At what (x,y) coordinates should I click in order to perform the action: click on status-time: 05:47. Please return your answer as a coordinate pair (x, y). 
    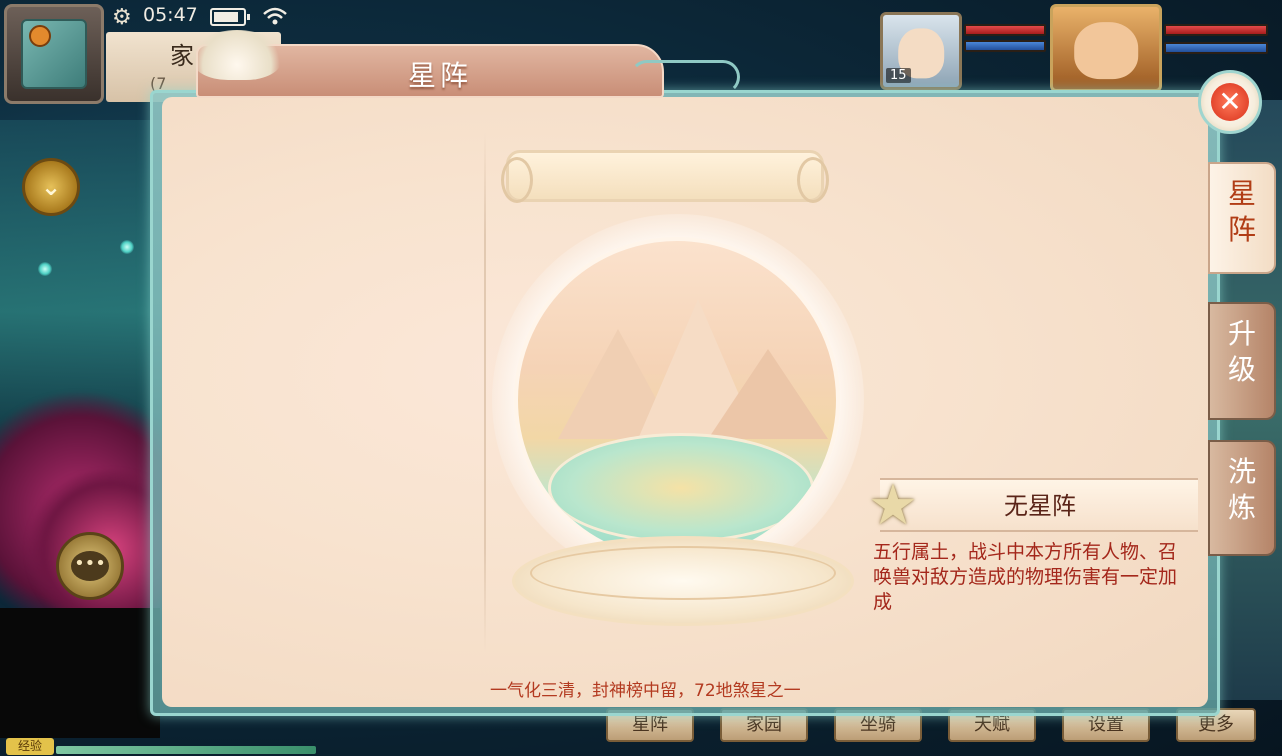
    Looking at the image, I should click on (170, 15).